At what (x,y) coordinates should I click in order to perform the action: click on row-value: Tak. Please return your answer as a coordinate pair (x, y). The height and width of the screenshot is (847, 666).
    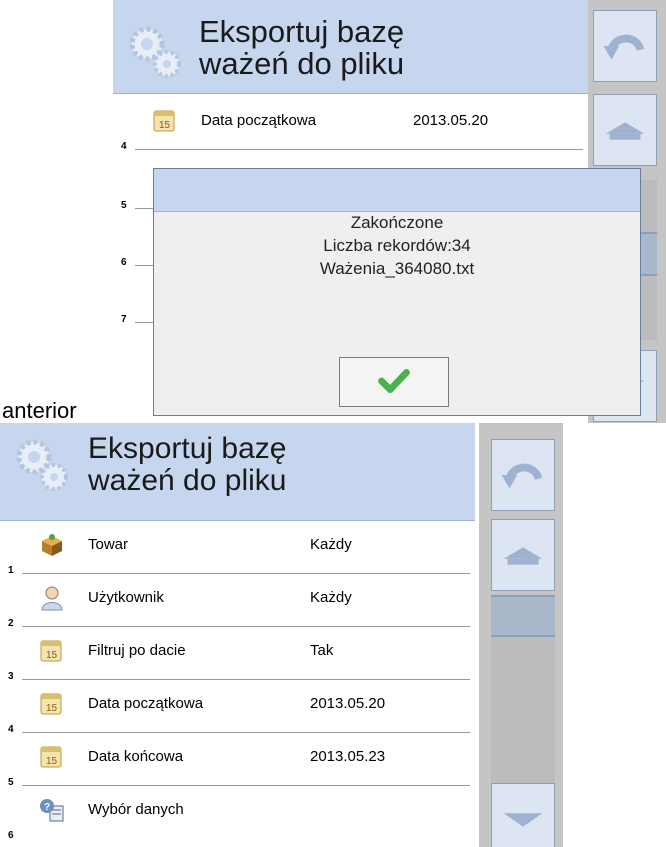
    Looking at the image, I should click on (322, 650).